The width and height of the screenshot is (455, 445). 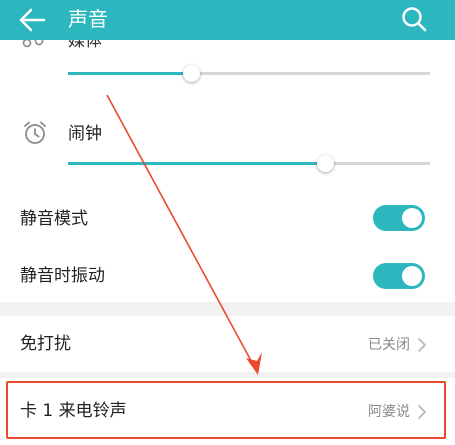 What do you see at coordinates (227, 309) in the screenshot?
I see `section-divider` at bounding box center [227, 309].